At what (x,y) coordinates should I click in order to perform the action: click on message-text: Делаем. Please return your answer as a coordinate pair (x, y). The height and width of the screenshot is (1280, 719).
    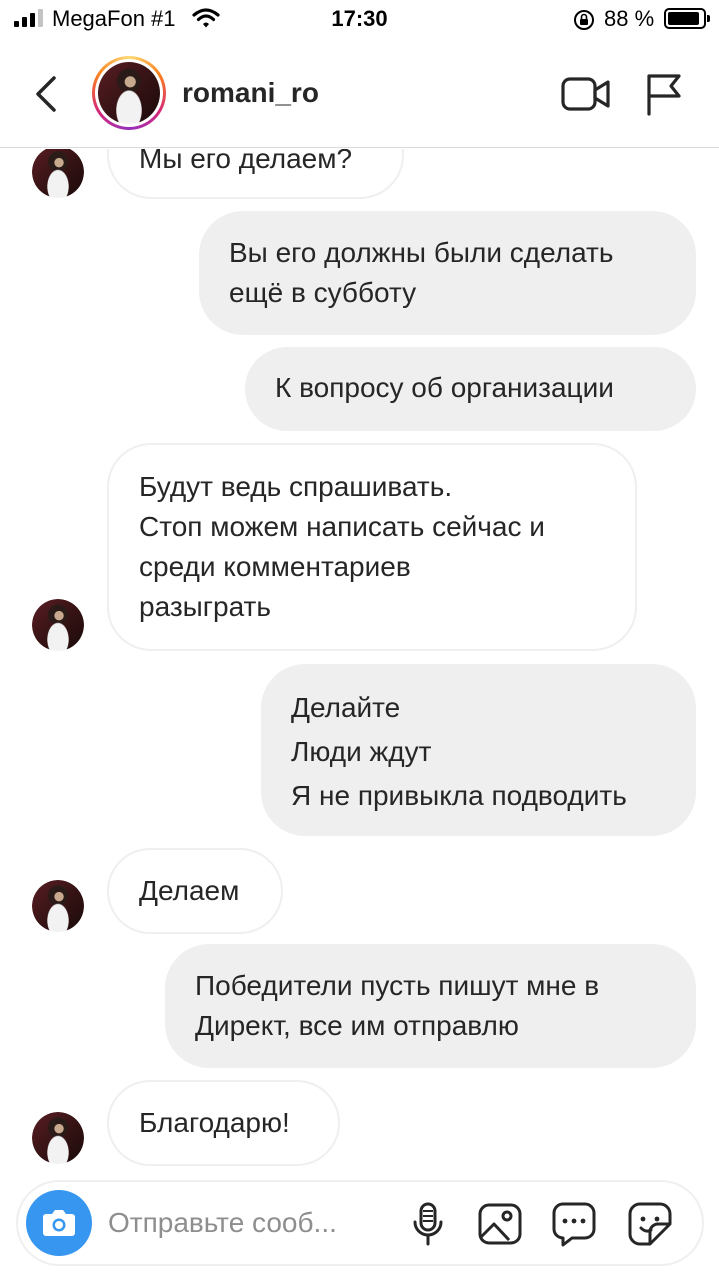
    Looking at the image, I should click on (189, 890).